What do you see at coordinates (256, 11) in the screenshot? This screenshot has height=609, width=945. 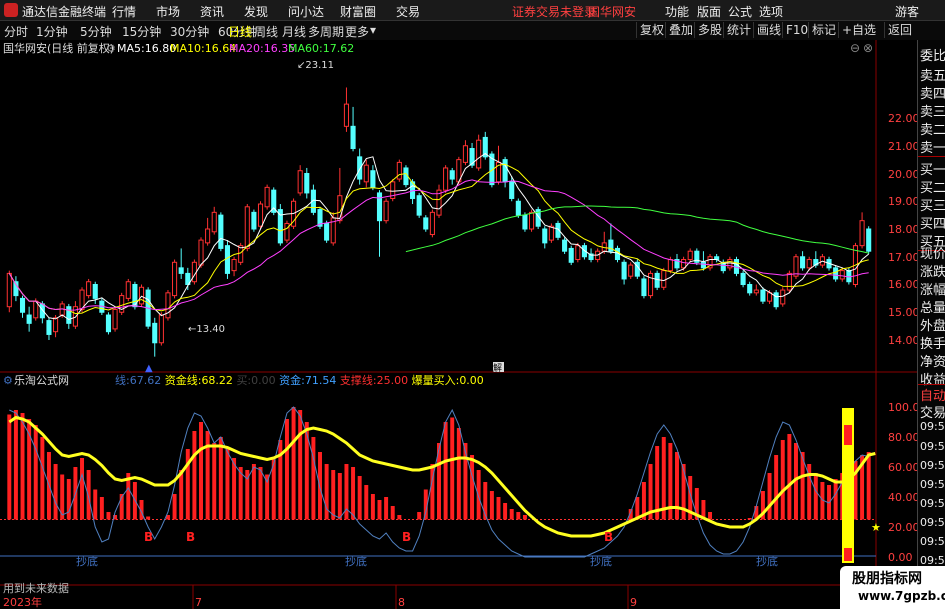 I see `menu-faxian: 发现` at bounding box center [256, 11].